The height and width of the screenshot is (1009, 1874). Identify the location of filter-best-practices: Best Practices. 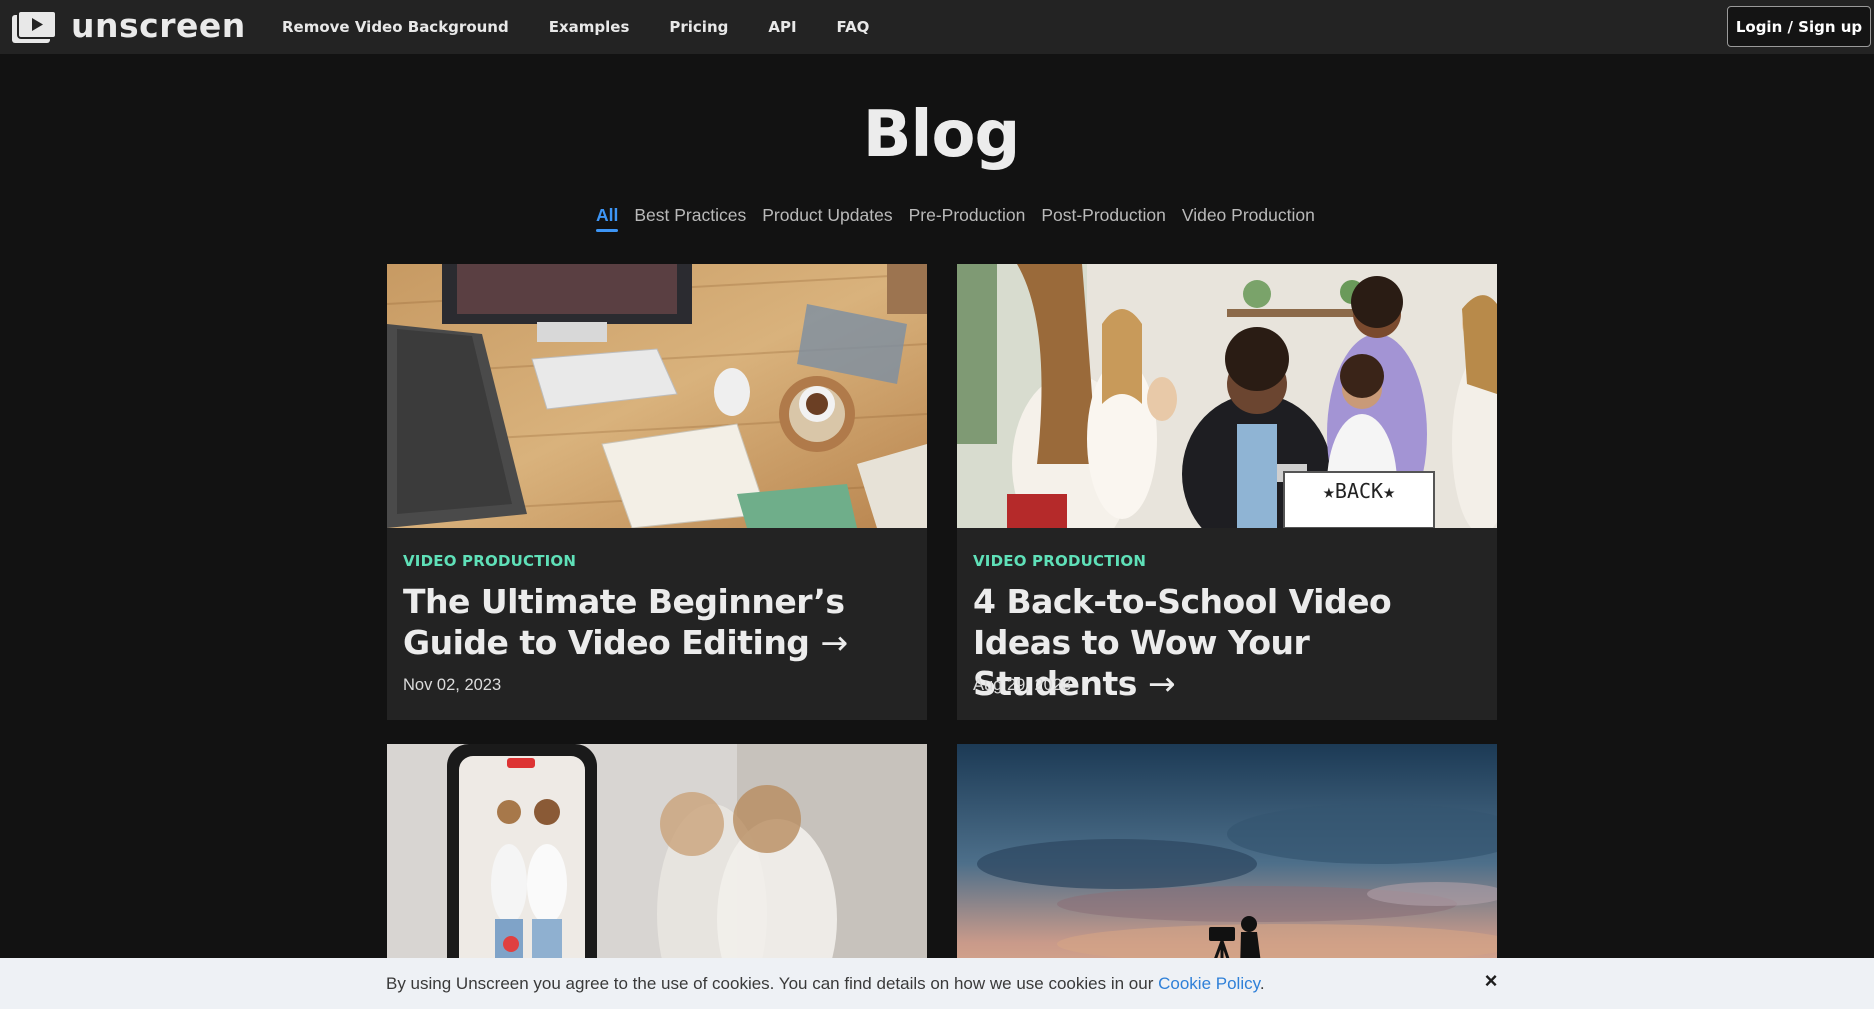
(690, 218).